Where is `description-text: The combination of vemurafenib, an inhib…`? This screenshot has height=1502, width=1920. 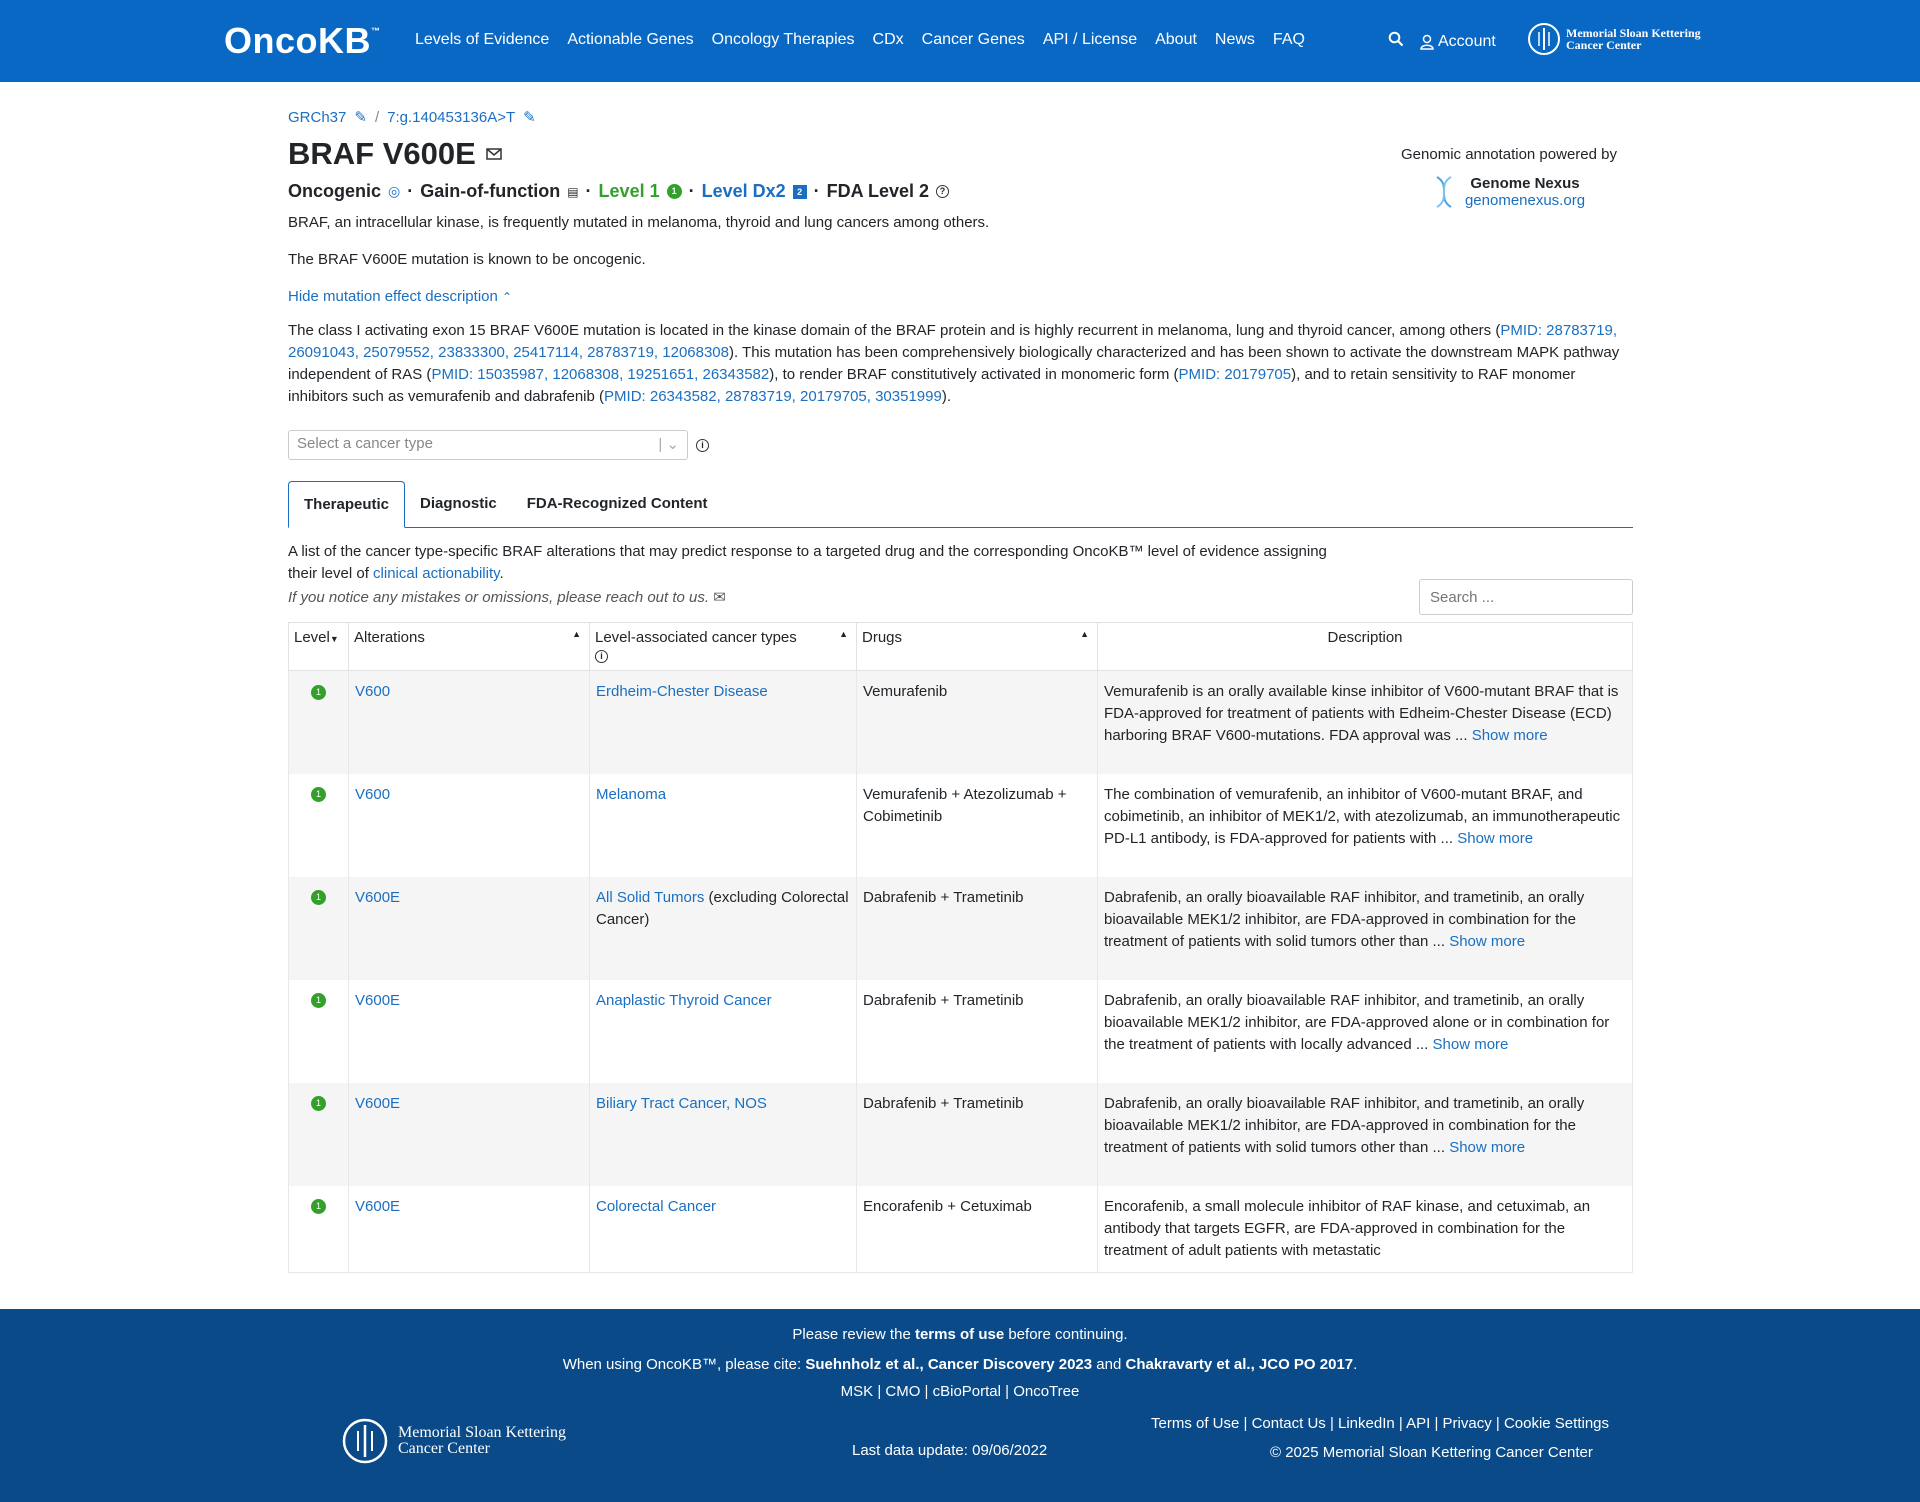 description-text: The combination of vemurafenib, an inhib… is located at coordinates (1362, 816).